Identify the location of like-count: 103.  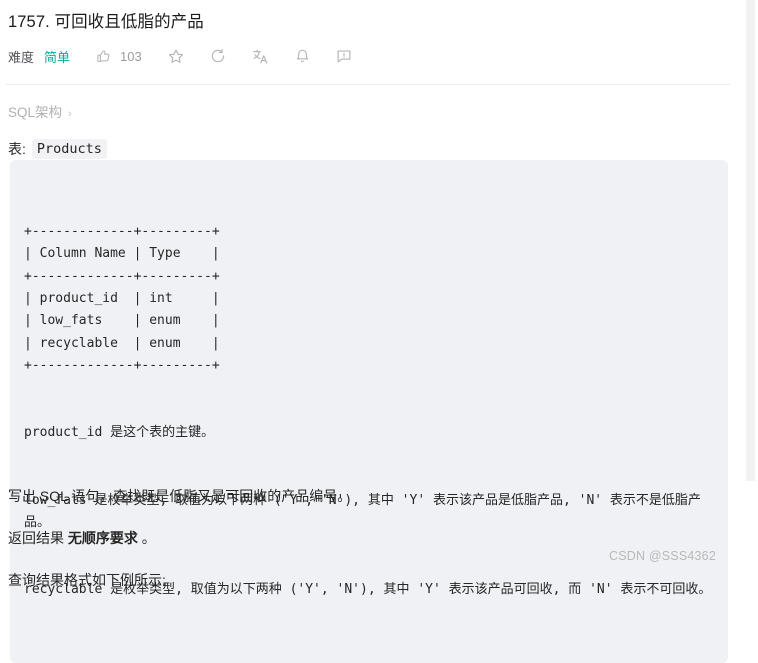
(131, 56).